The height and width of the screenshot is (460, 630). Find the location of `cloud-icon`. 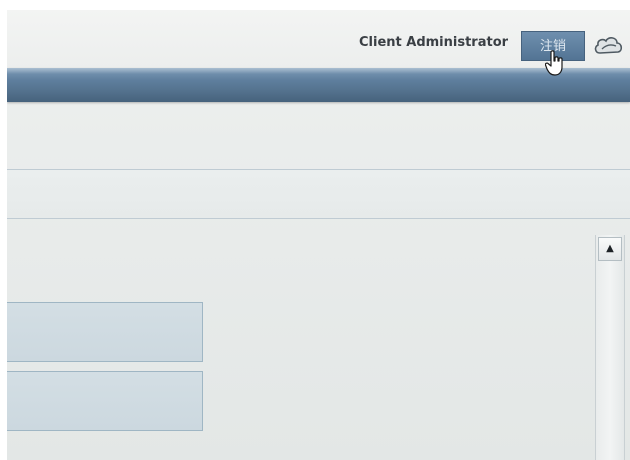

cloud-icon is located at coordinates (608, 45).